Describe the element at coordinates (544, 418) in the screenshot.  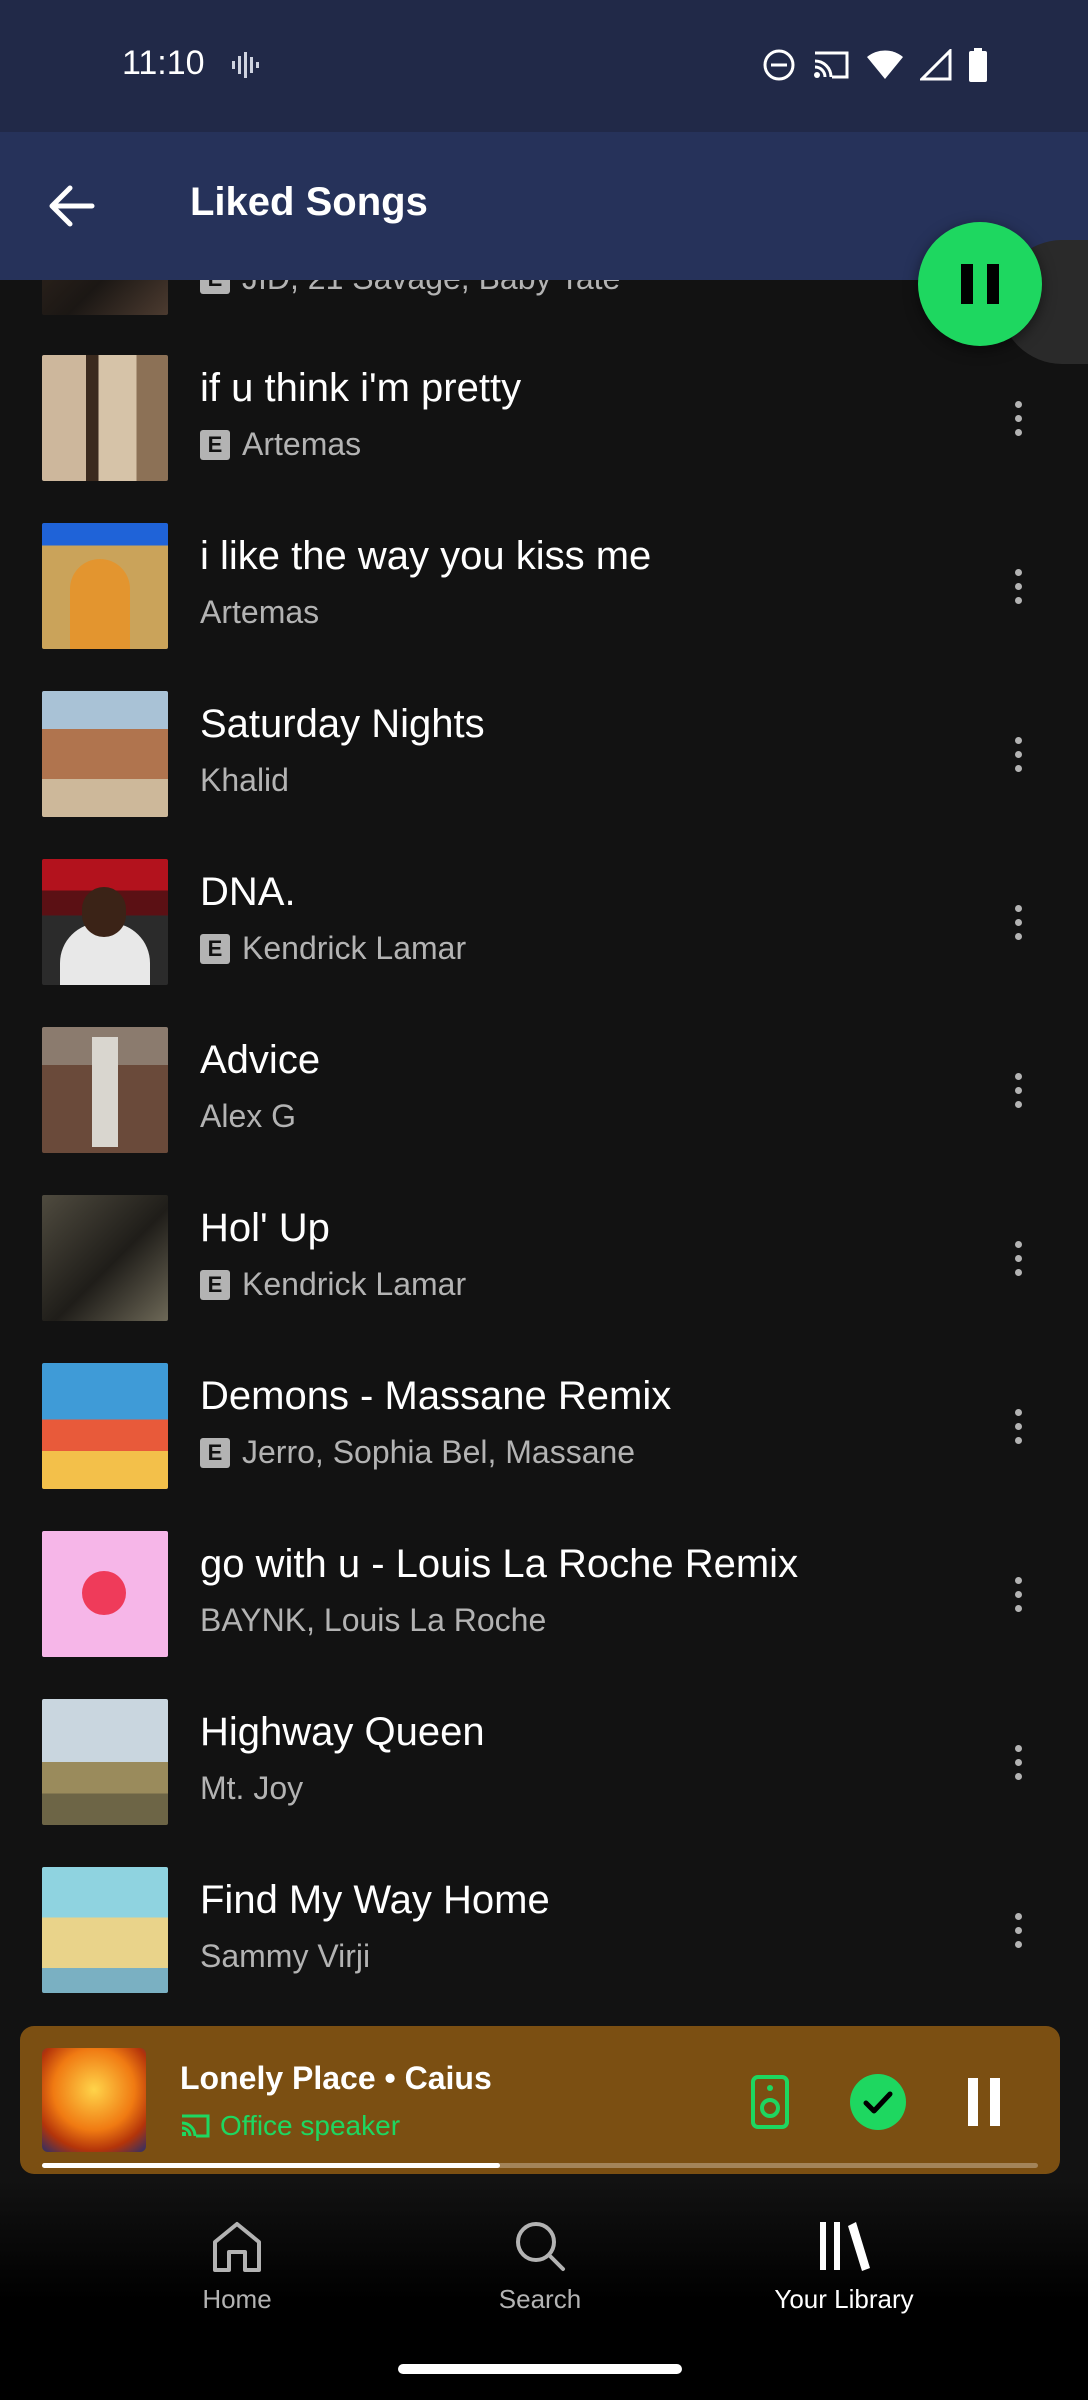
I see `list-item: if u think i'm pretty E Artemas` at that location.